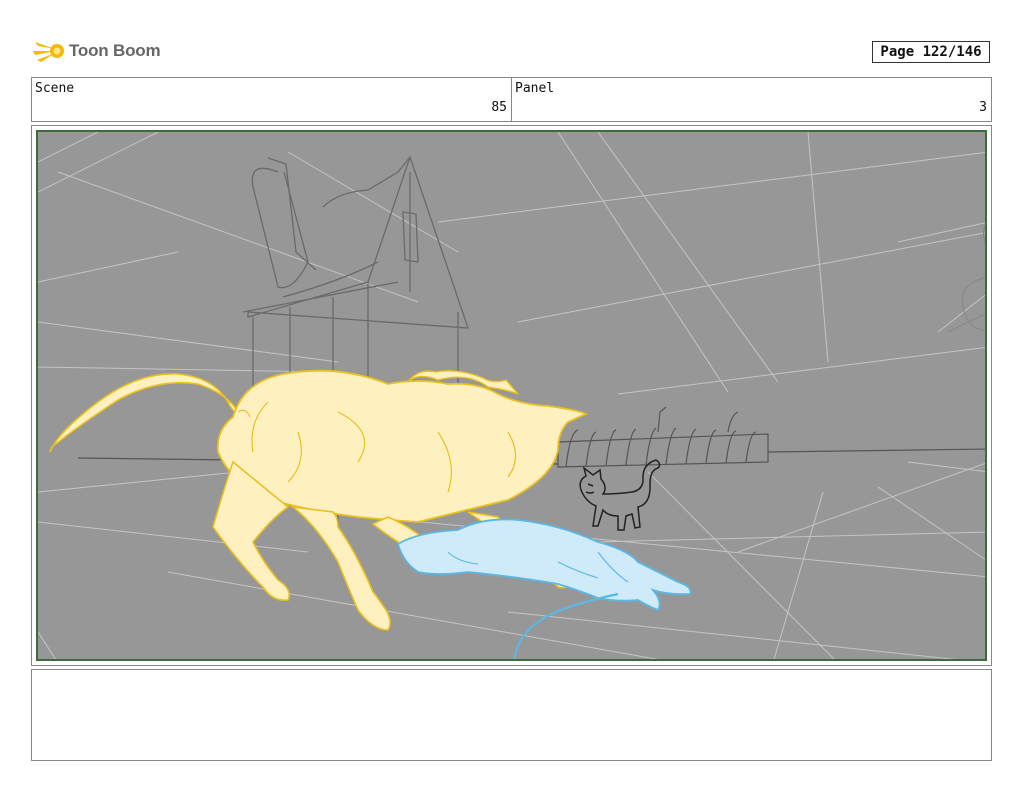 This screenshot has height=791, width=1024. I want to click on page-indicator: Page 122/146, so click(931, 52).